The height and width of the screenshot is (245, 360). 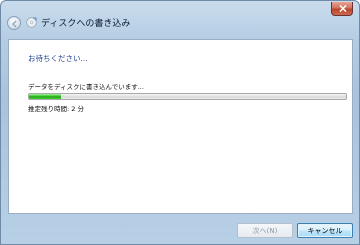 I want to click on close-icon, so click(x=343, y=8).